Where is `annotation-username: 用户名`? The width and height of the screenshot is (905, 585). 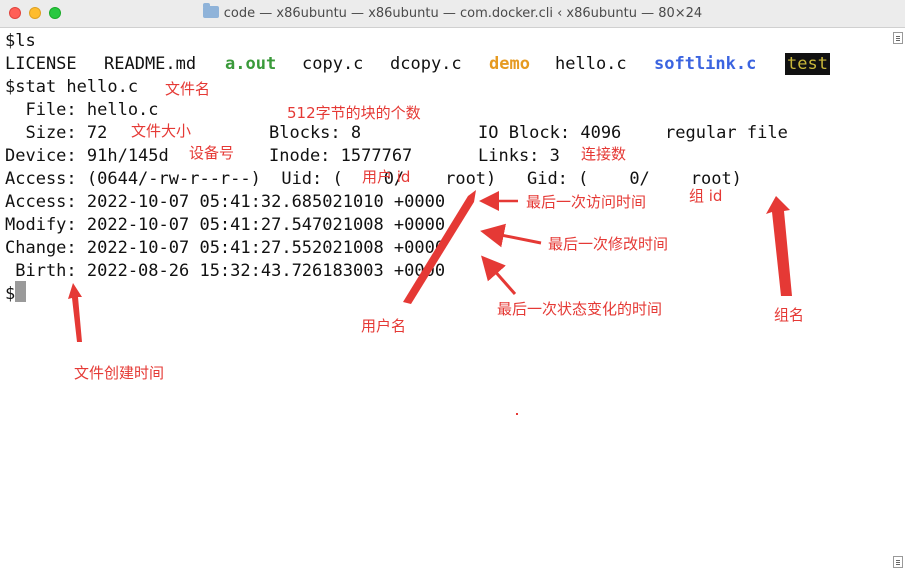
annotation-username: 用户名 is located at coordinates (384, 326).